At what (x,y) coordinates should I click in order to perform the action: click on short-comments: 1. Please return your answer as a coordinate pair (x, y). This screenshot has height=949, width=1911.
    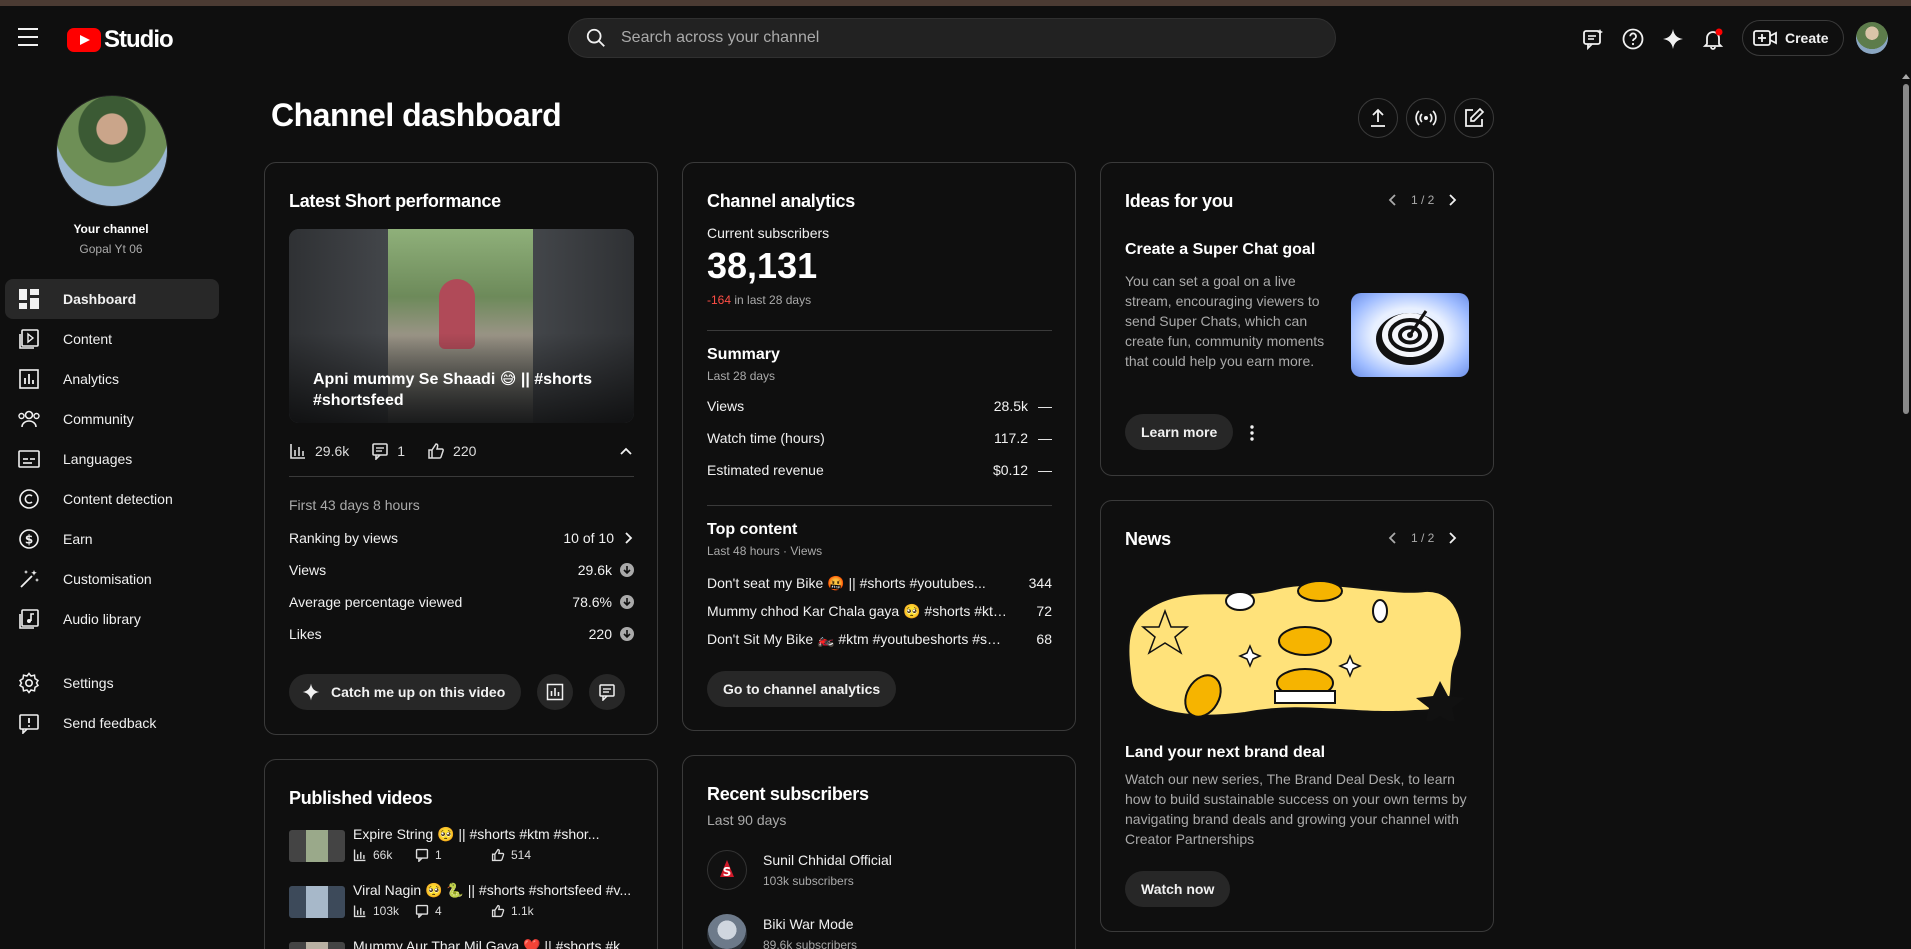
    Looking at the image, I should click on (401, 451).